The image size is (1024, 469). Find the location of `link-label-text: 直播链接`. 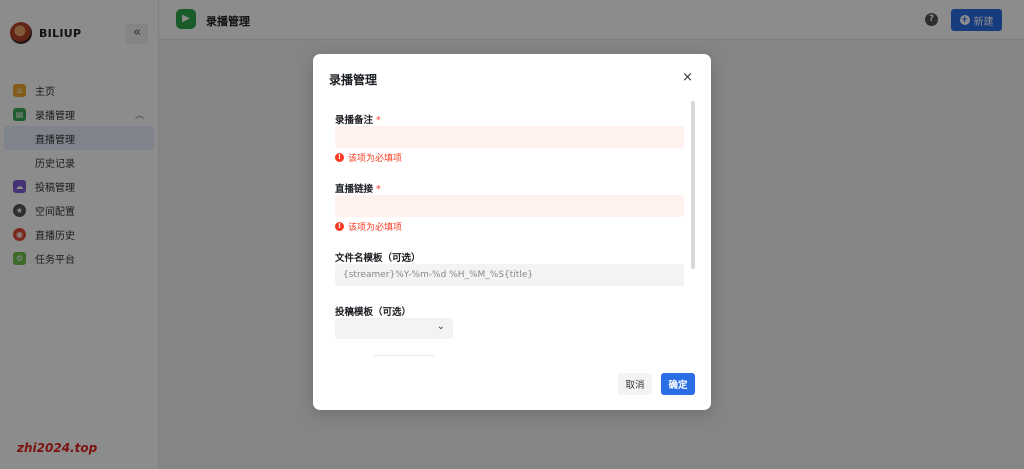

link-label-text: 直播链接 is located at coordinates (354, 189).